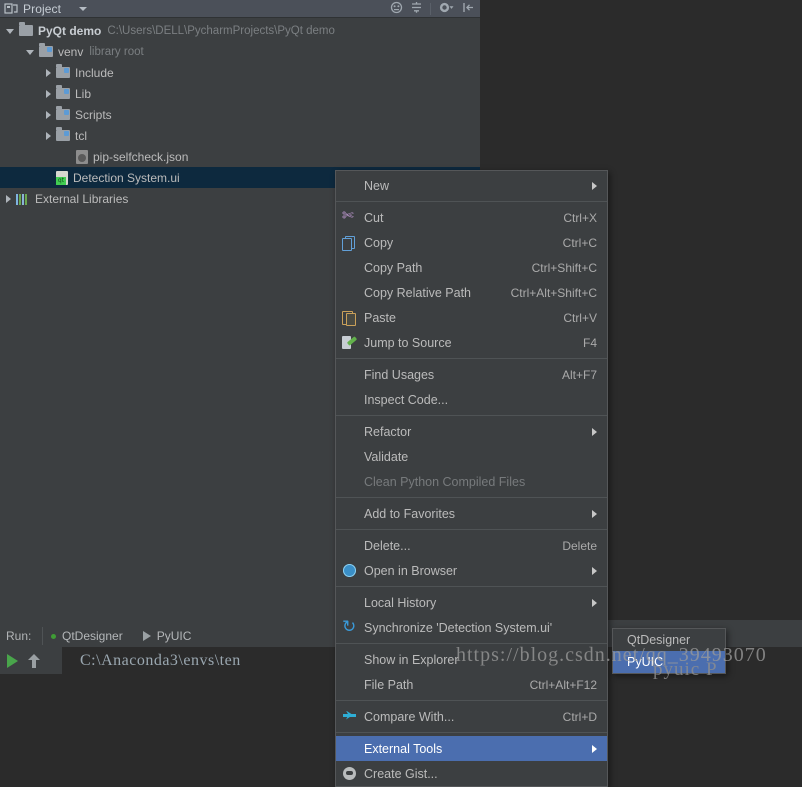  I want to click on menu-item-synchronize-detection-system-ui: Synchronize 'Detection System.ui', so click(471, 627).